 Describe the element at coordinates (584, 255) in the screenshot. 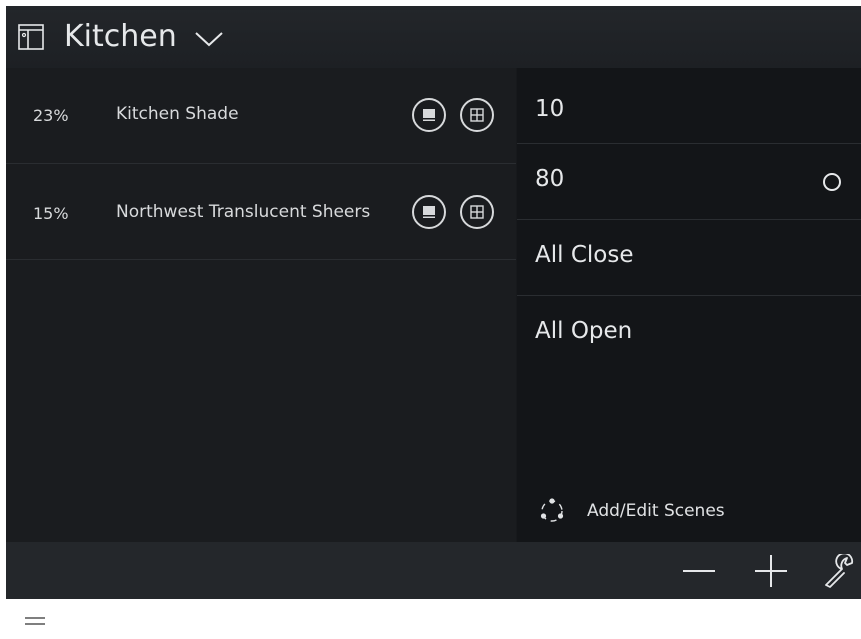

I see `scene-label: All Close` at that location.